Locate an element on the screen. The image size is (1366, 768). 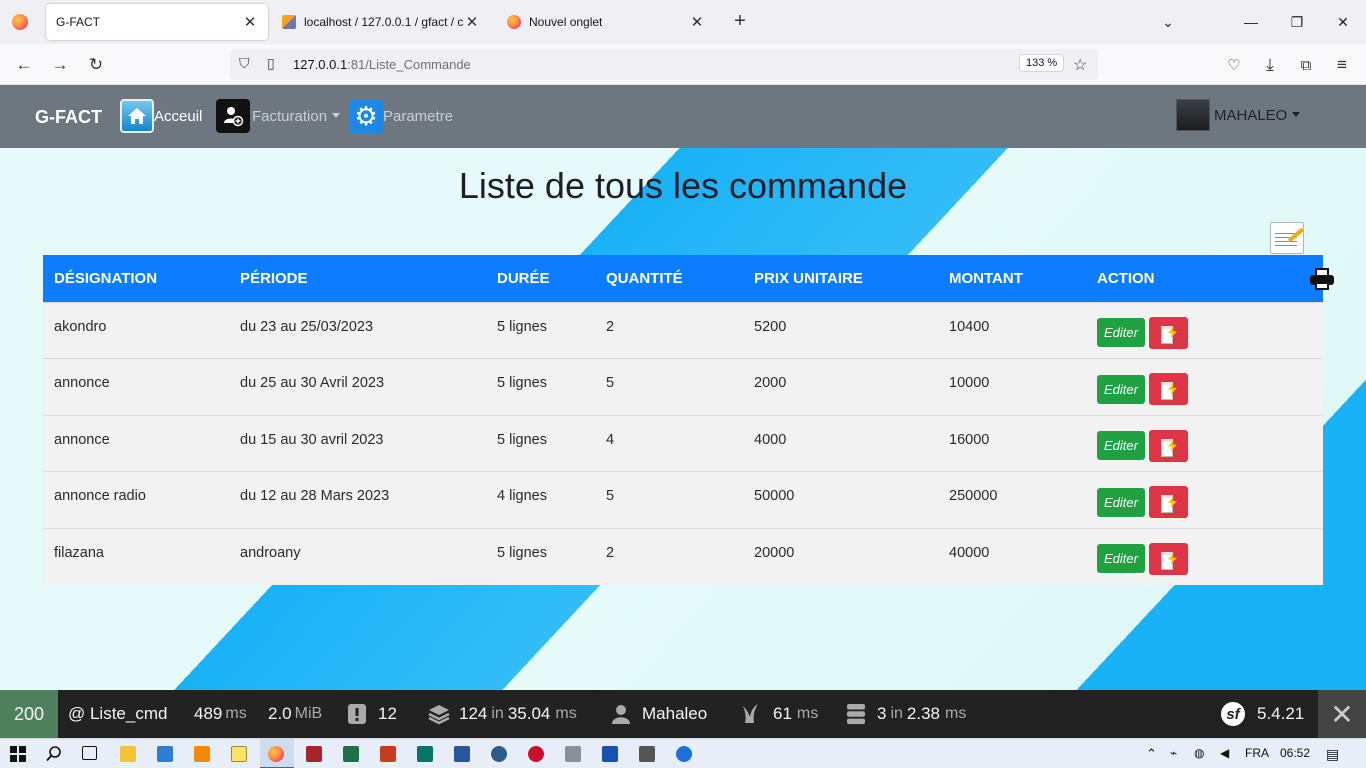
cell-prix: 4000 is located at coordinates (770, 439).